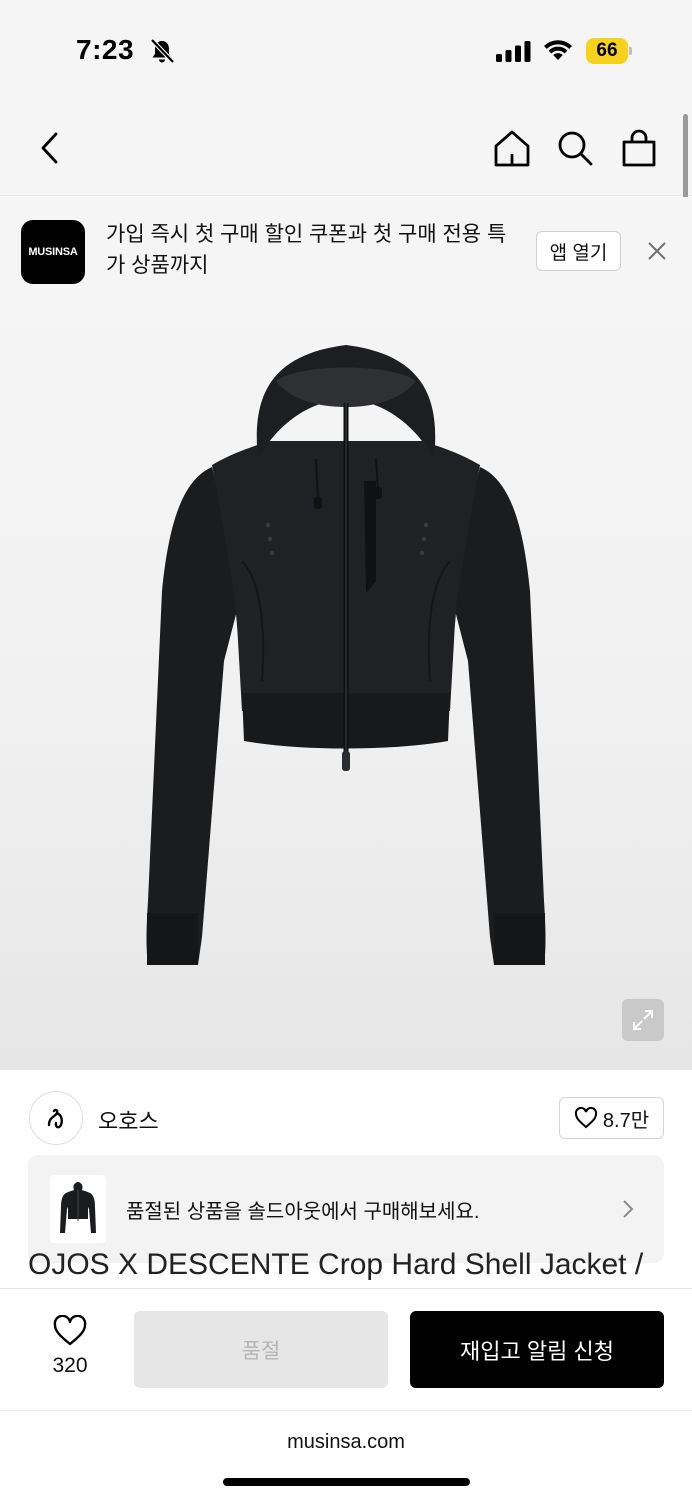 This screenshot has width=692, height=1500. I want to click on restock-alert-button: 재입고 알림 신청, so click(537, 1349).